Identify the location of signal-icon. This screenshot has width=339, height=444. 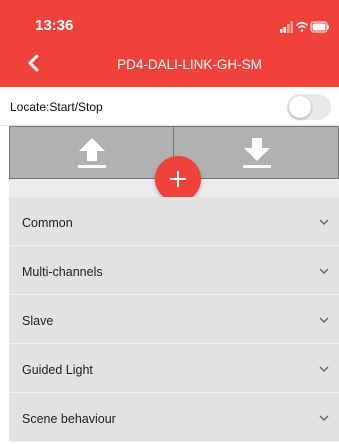
(286, 27).